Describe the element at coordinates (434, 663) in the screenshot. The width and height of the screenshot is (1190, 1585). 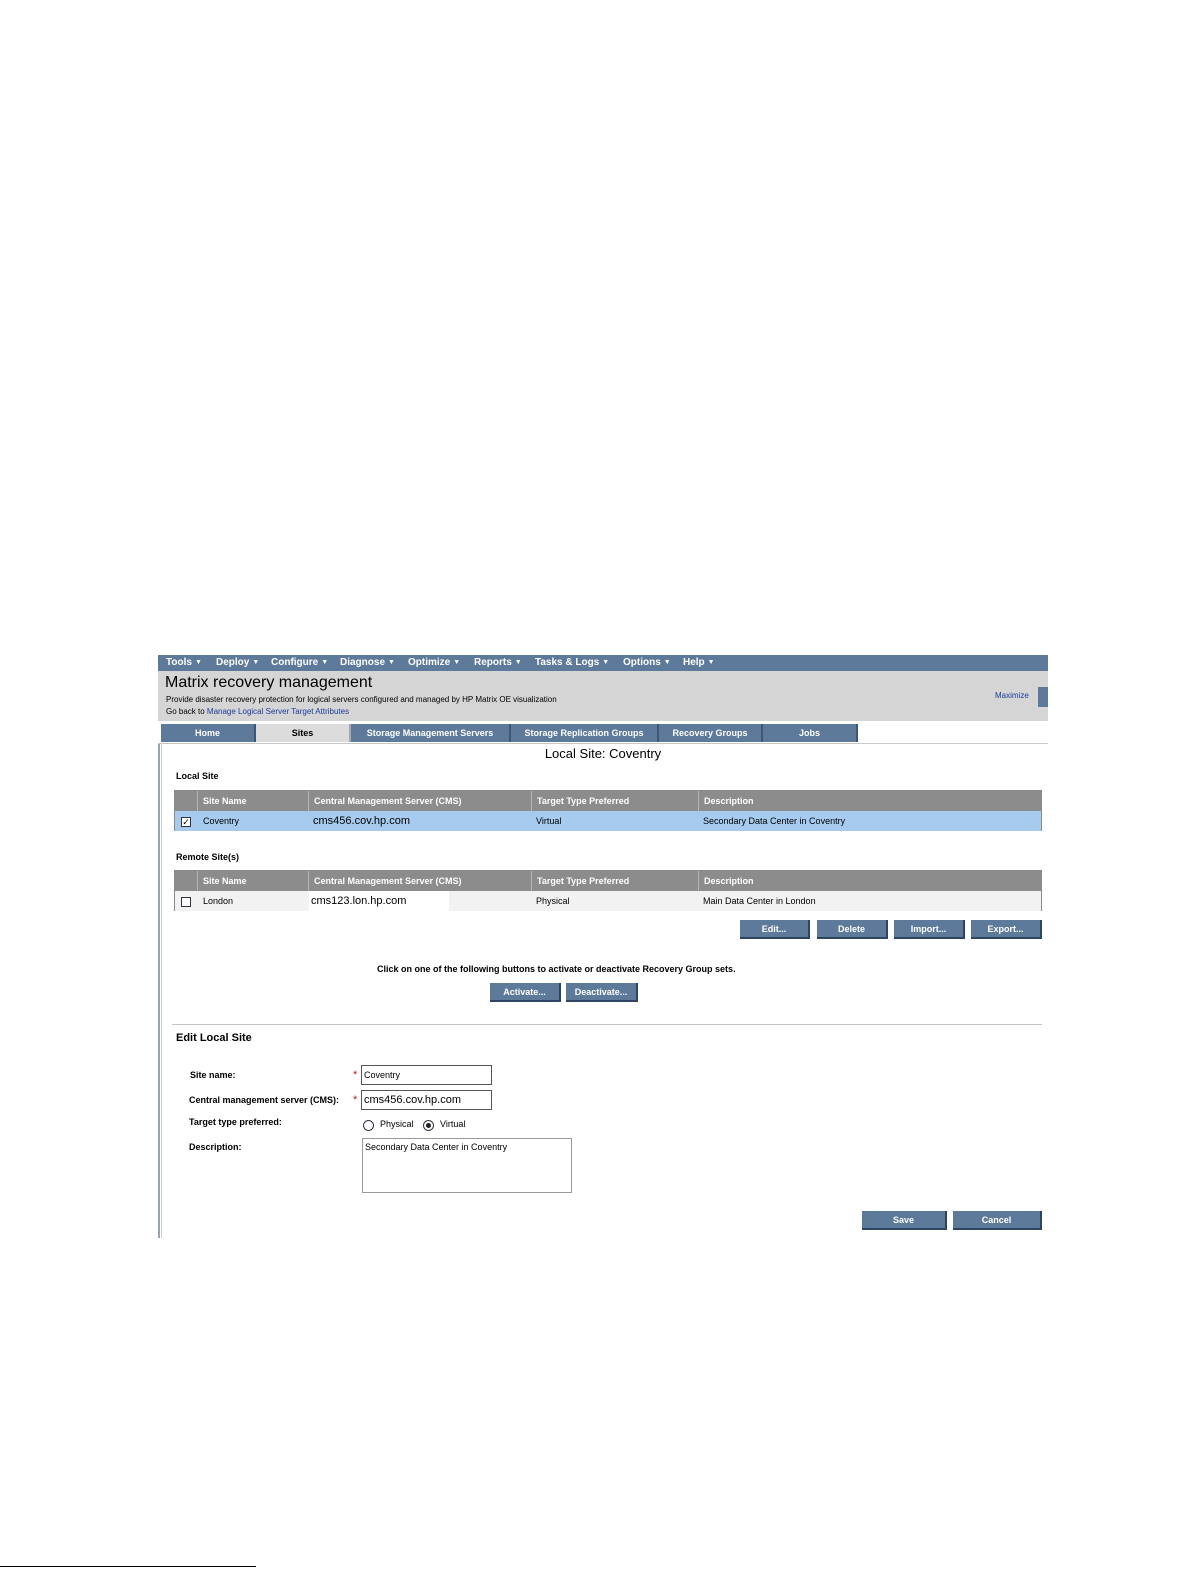
I see `menu-optimize: Optimize ▼` at that location.